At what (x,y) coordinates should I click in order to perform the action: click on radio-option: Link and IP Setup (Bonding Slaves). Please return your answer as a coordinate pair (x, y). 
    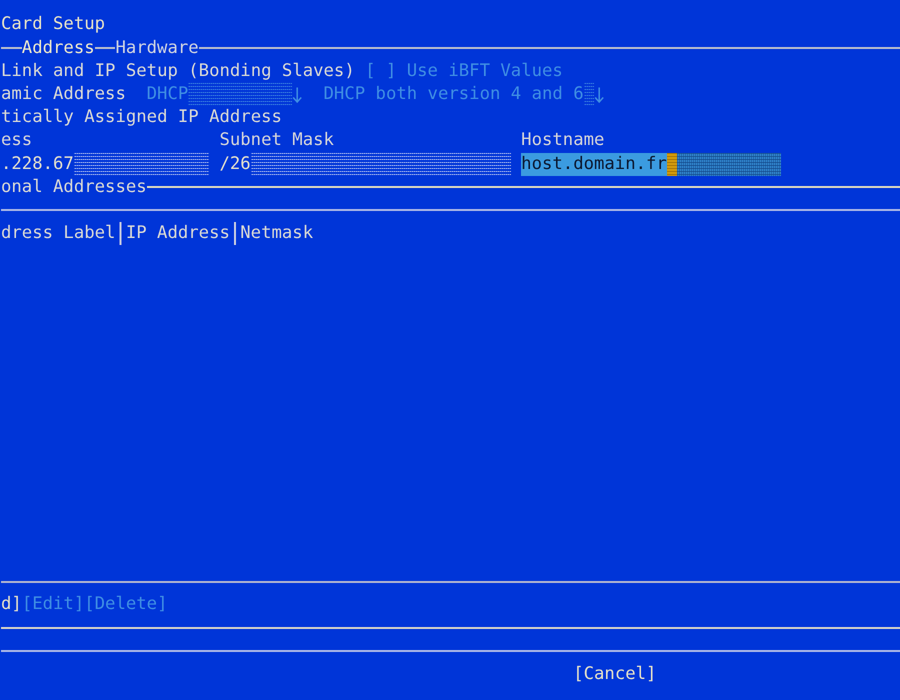
    Looking at the image, I should click on (178, 71).